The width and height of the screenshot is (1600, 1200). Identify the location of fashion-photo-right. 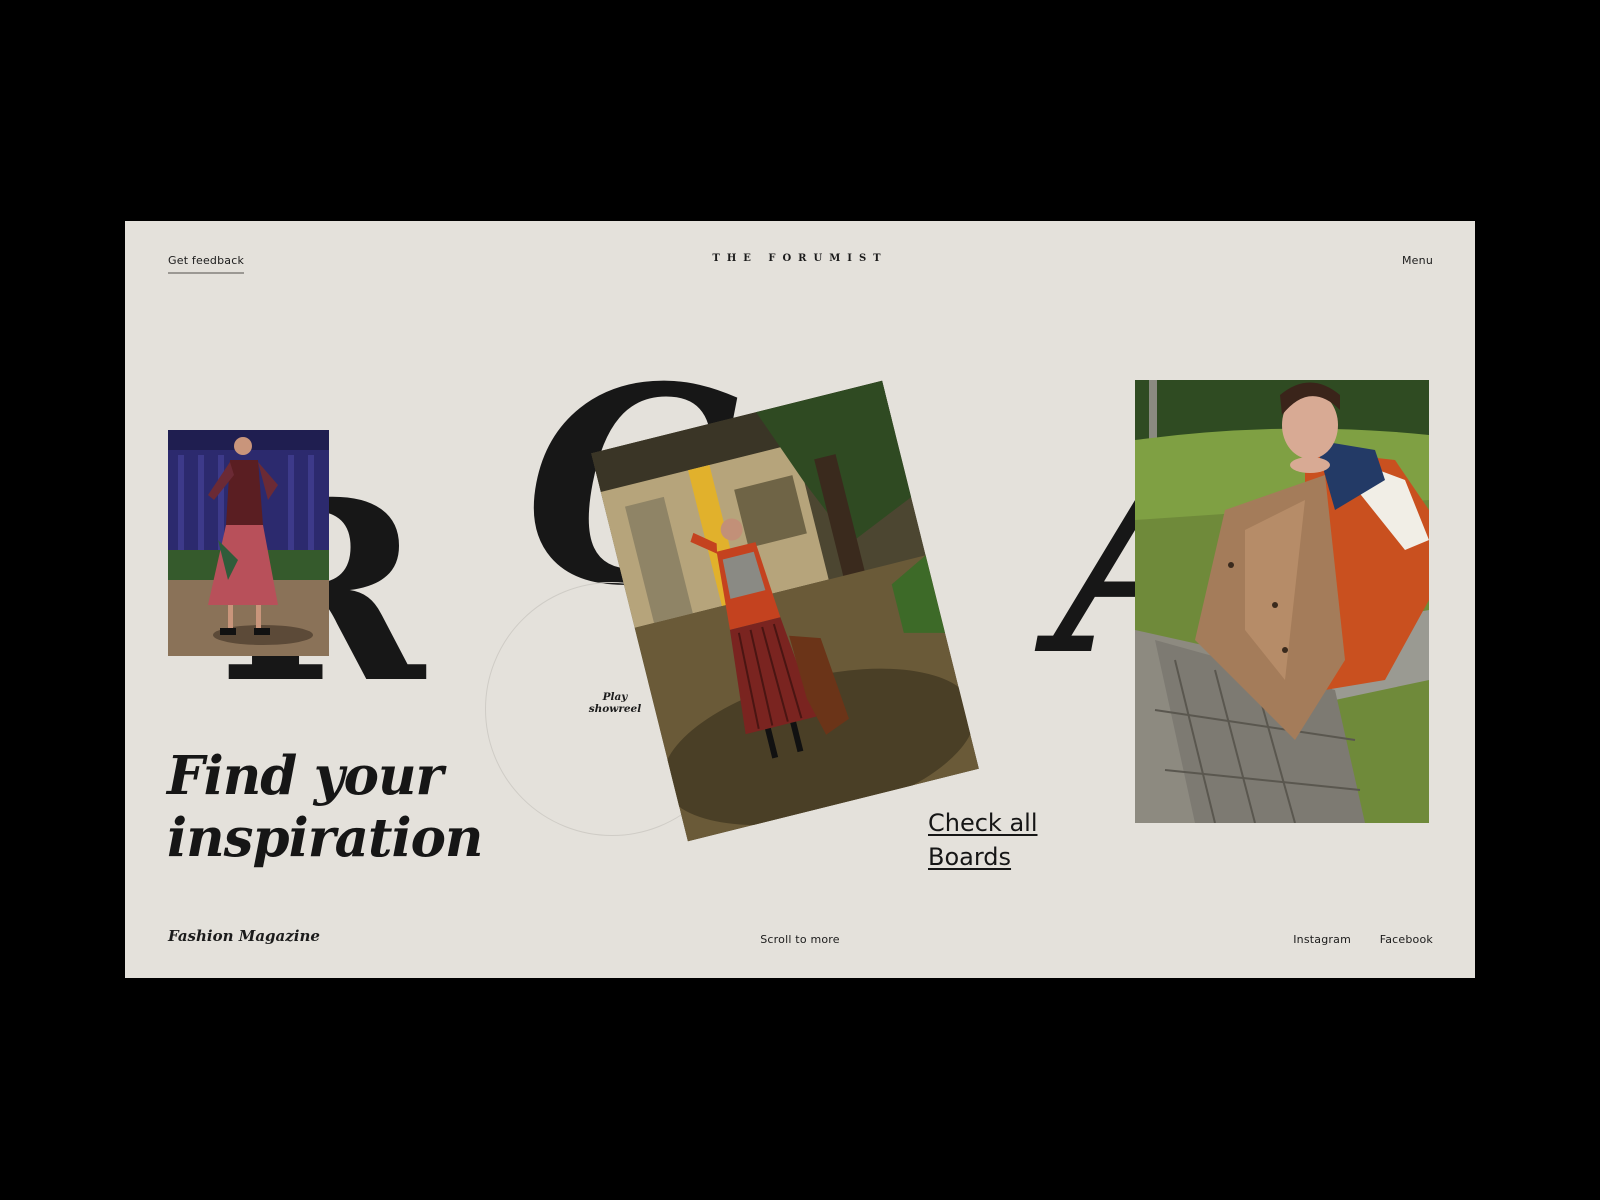
(1282, 601).